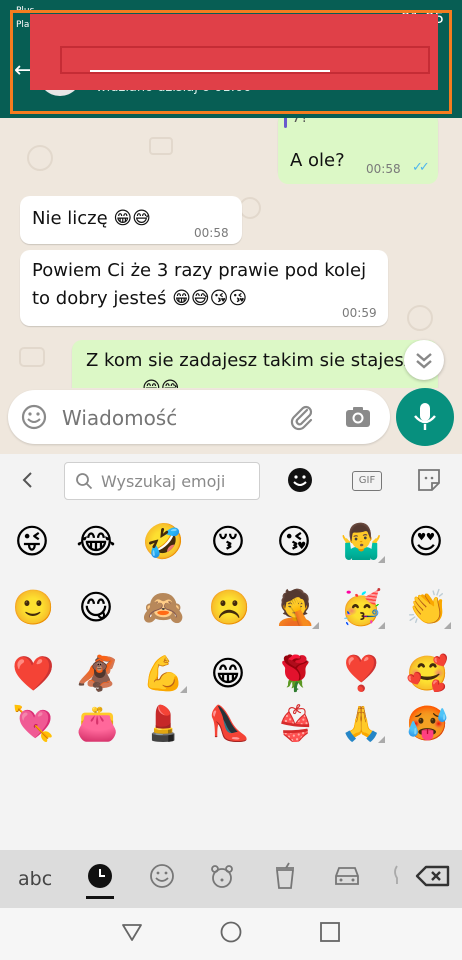 This screenshot has height=960, width=462. Describe the element at coordinates (330, 932) in the screenshot. I see `nav-recents-icon` at that location.